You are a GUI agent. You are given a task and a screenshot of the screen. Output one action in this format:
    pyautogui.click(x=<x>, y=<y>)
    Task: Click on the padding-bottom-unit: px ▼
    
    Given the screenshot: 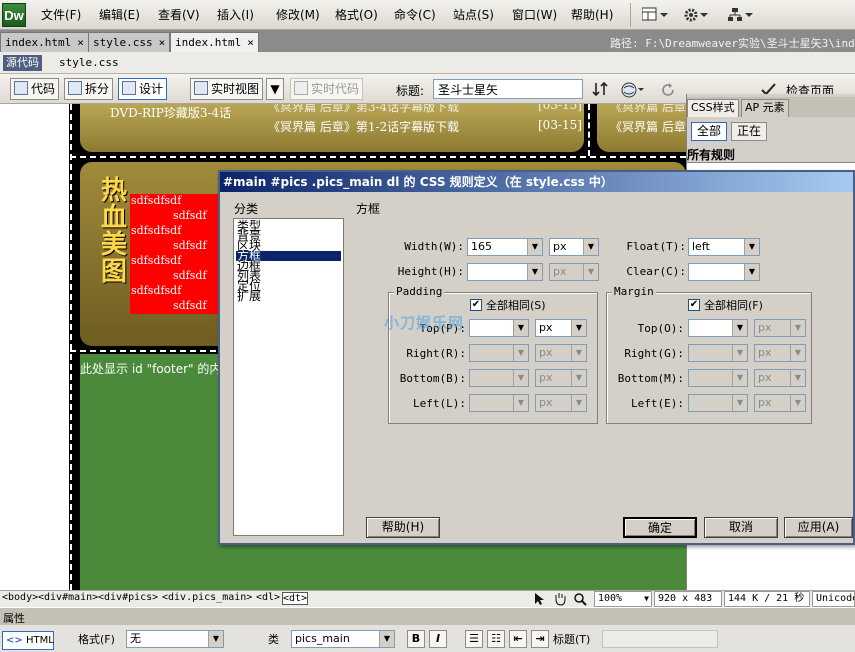 What is the action you would take?
    pyautogui.click(x=561, y=378)
    